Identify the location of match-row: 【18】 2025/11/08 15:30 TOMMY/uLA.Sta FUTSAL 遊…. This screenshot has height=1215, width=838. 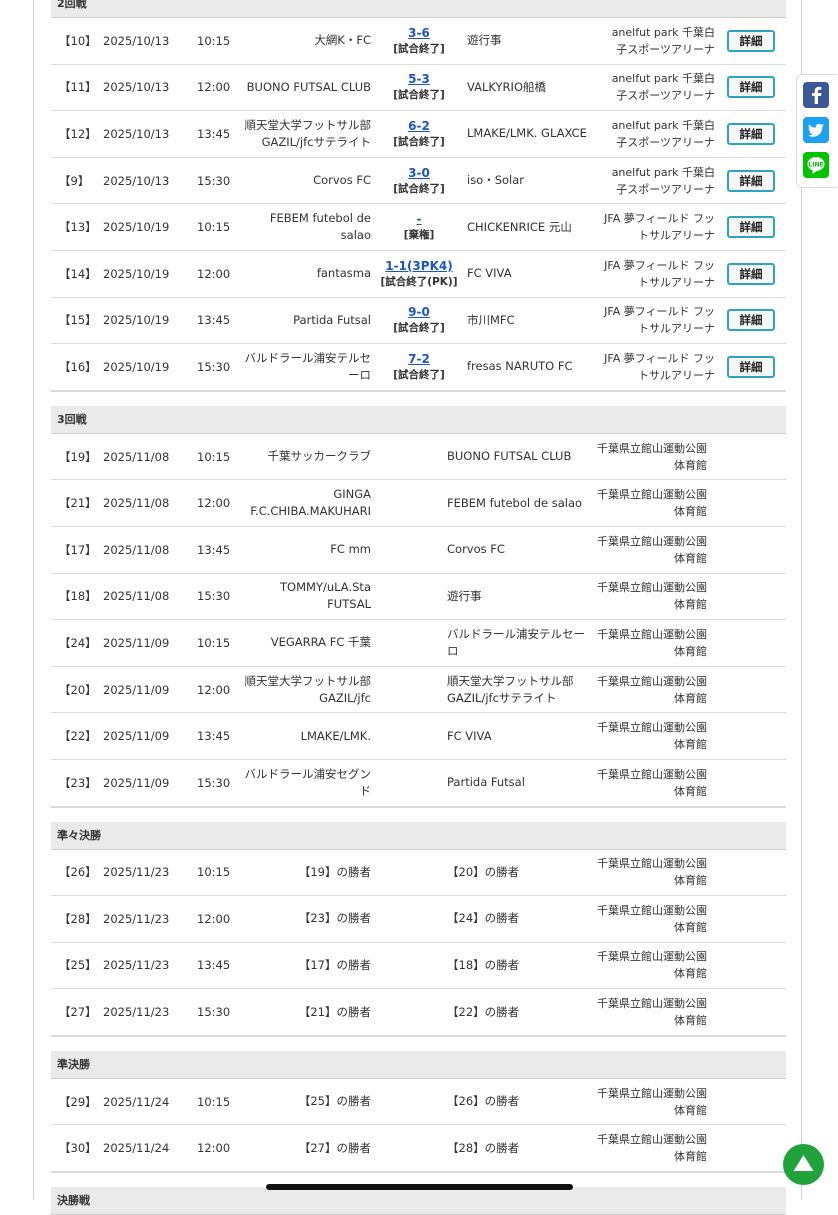
(418, 597).